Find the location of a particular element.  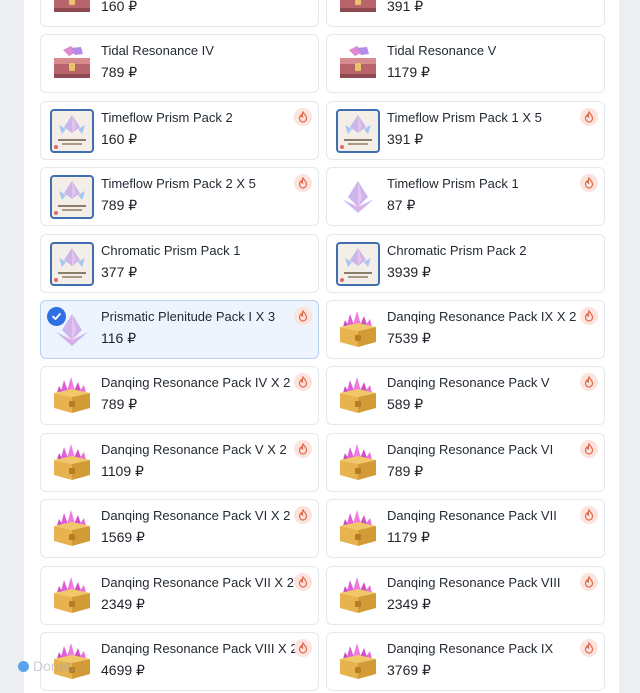

product-price: 116 ₽ is located at coordinates (119, 337).